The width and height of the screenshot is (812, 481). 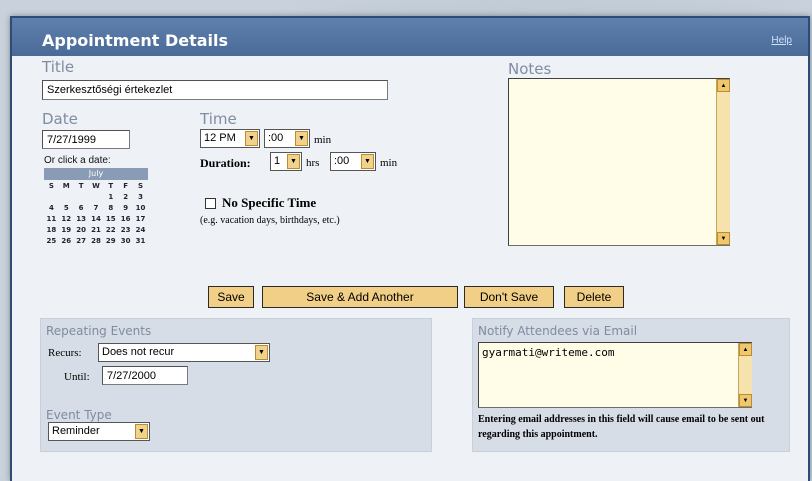 What do you see at coordinates (66, 229) in the screenshot?
I see `calendar-day: 19` at bounding box center [66, 229].